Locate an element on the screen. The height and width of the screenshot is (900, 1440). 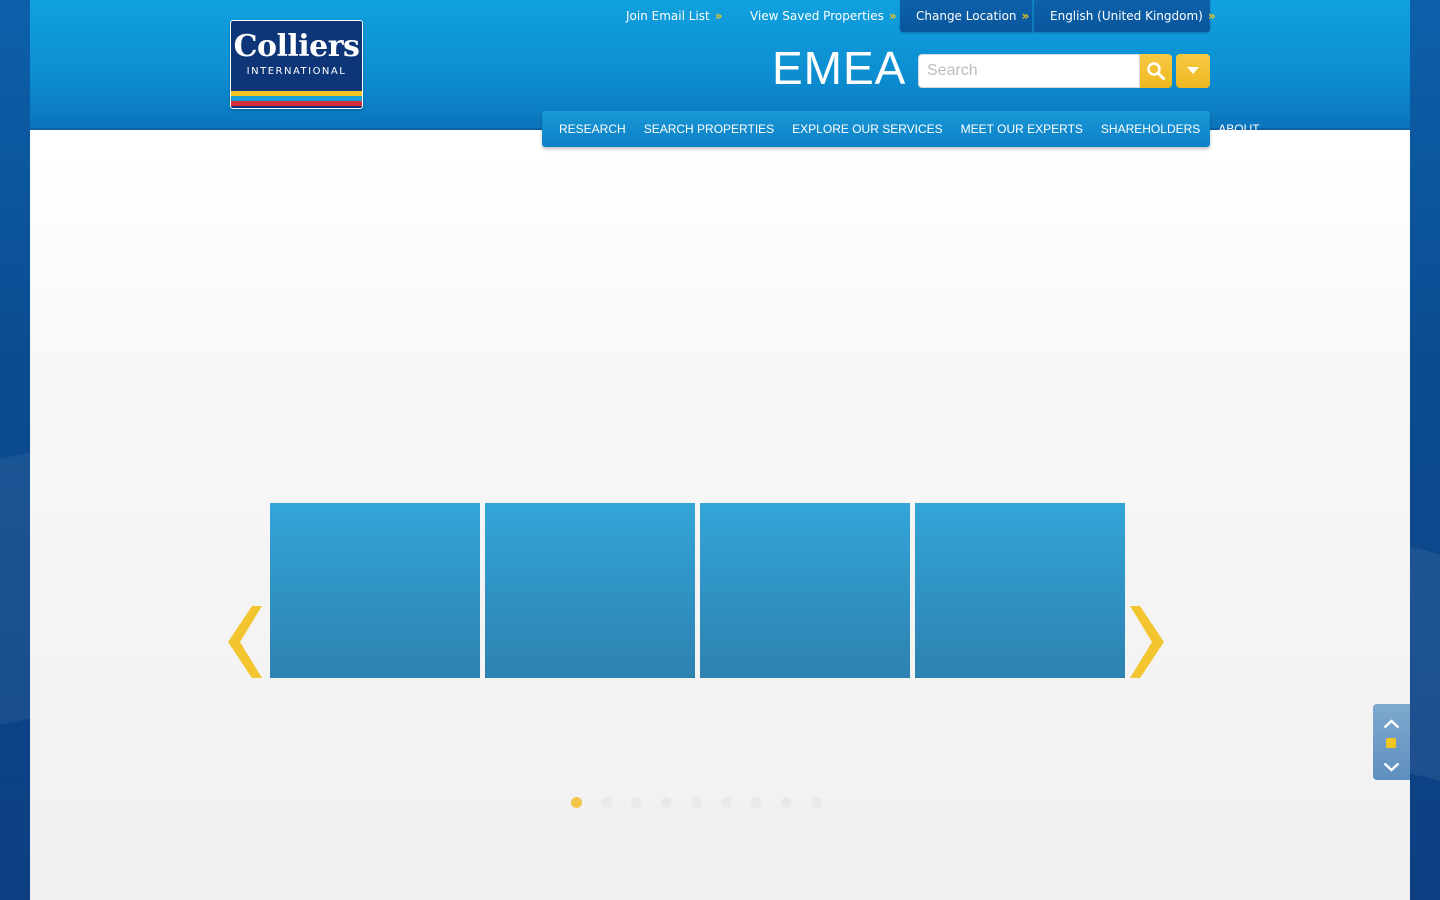
nav-item-meet-experts: MEET OUR EXPERTS is located at coordinates (1022, 129).